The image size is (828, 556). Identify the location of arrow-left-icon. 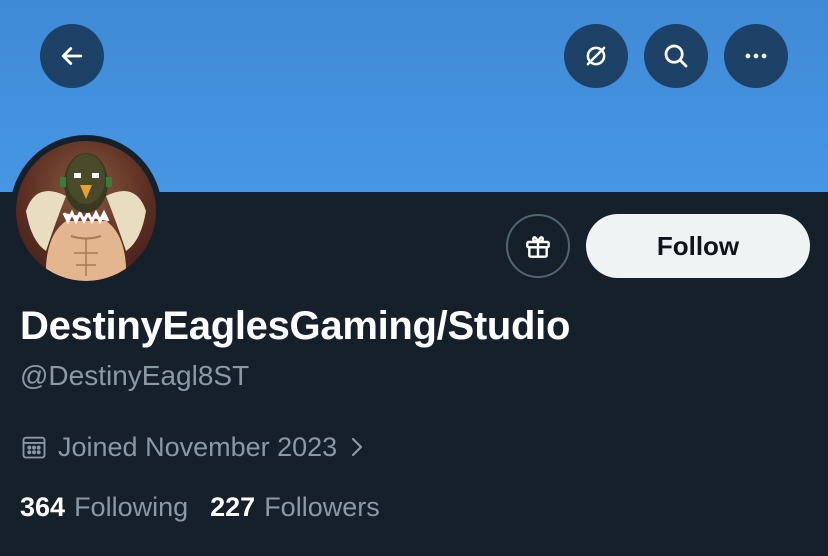
(72, 56).